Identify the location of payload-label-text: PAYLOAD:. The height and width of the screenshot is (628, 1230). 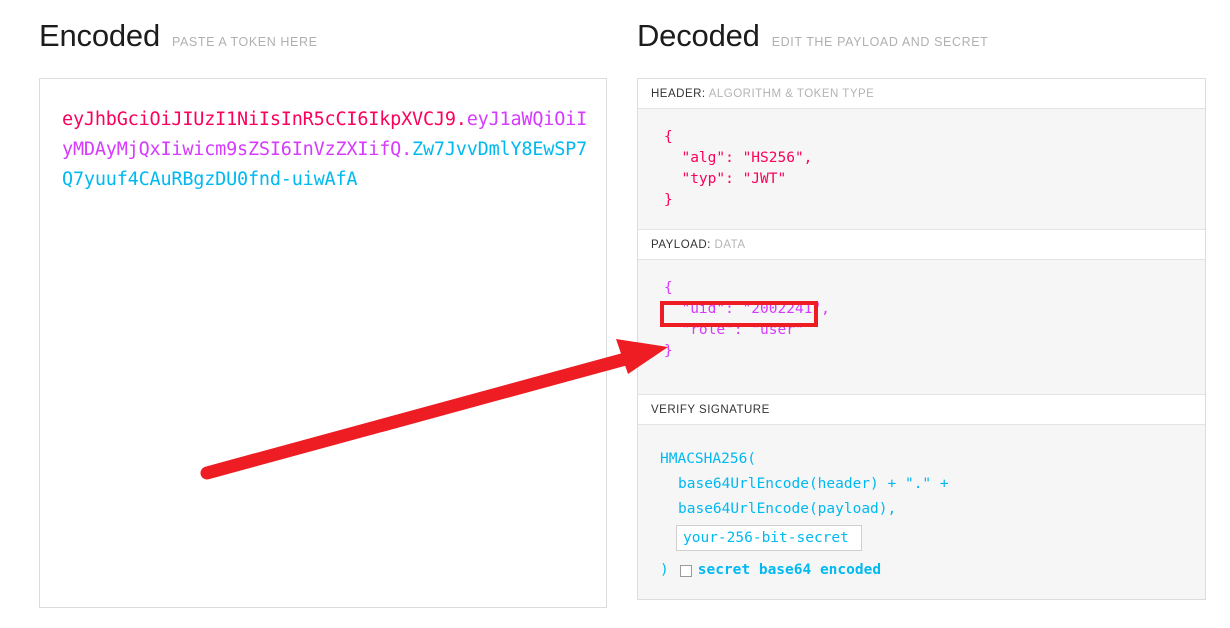
(681, 245).